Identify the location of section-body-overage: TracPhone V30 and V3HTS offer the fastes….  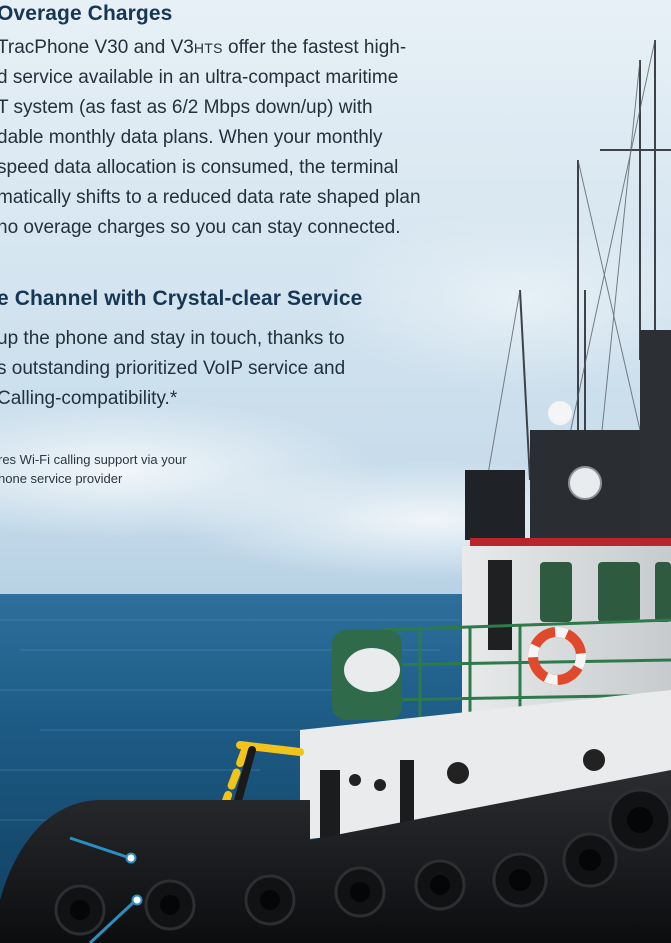
(210, 138).